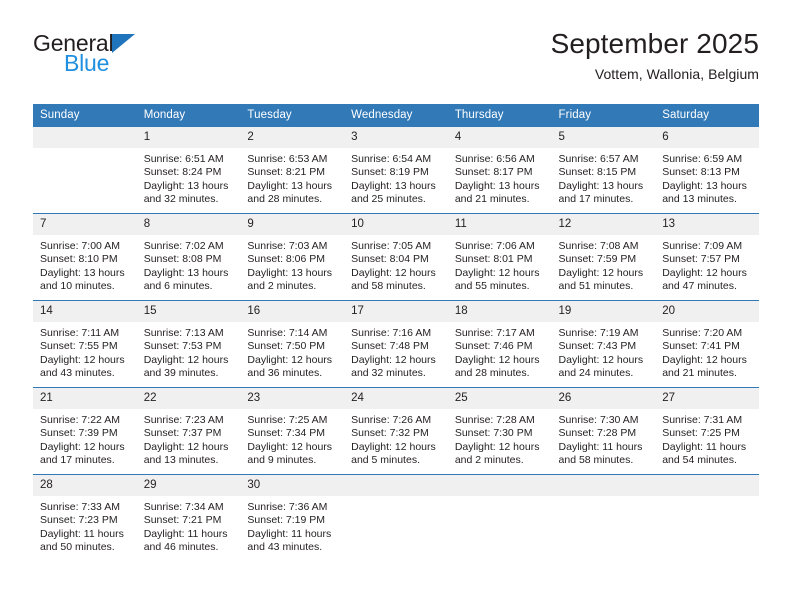 Image resolution: width=792 pixels, height=612 pixels. Describe the element at coordinates (702, 333) in the screenshot. I see `sunrise-text: Sunrise: 7:20 AM` at that location.